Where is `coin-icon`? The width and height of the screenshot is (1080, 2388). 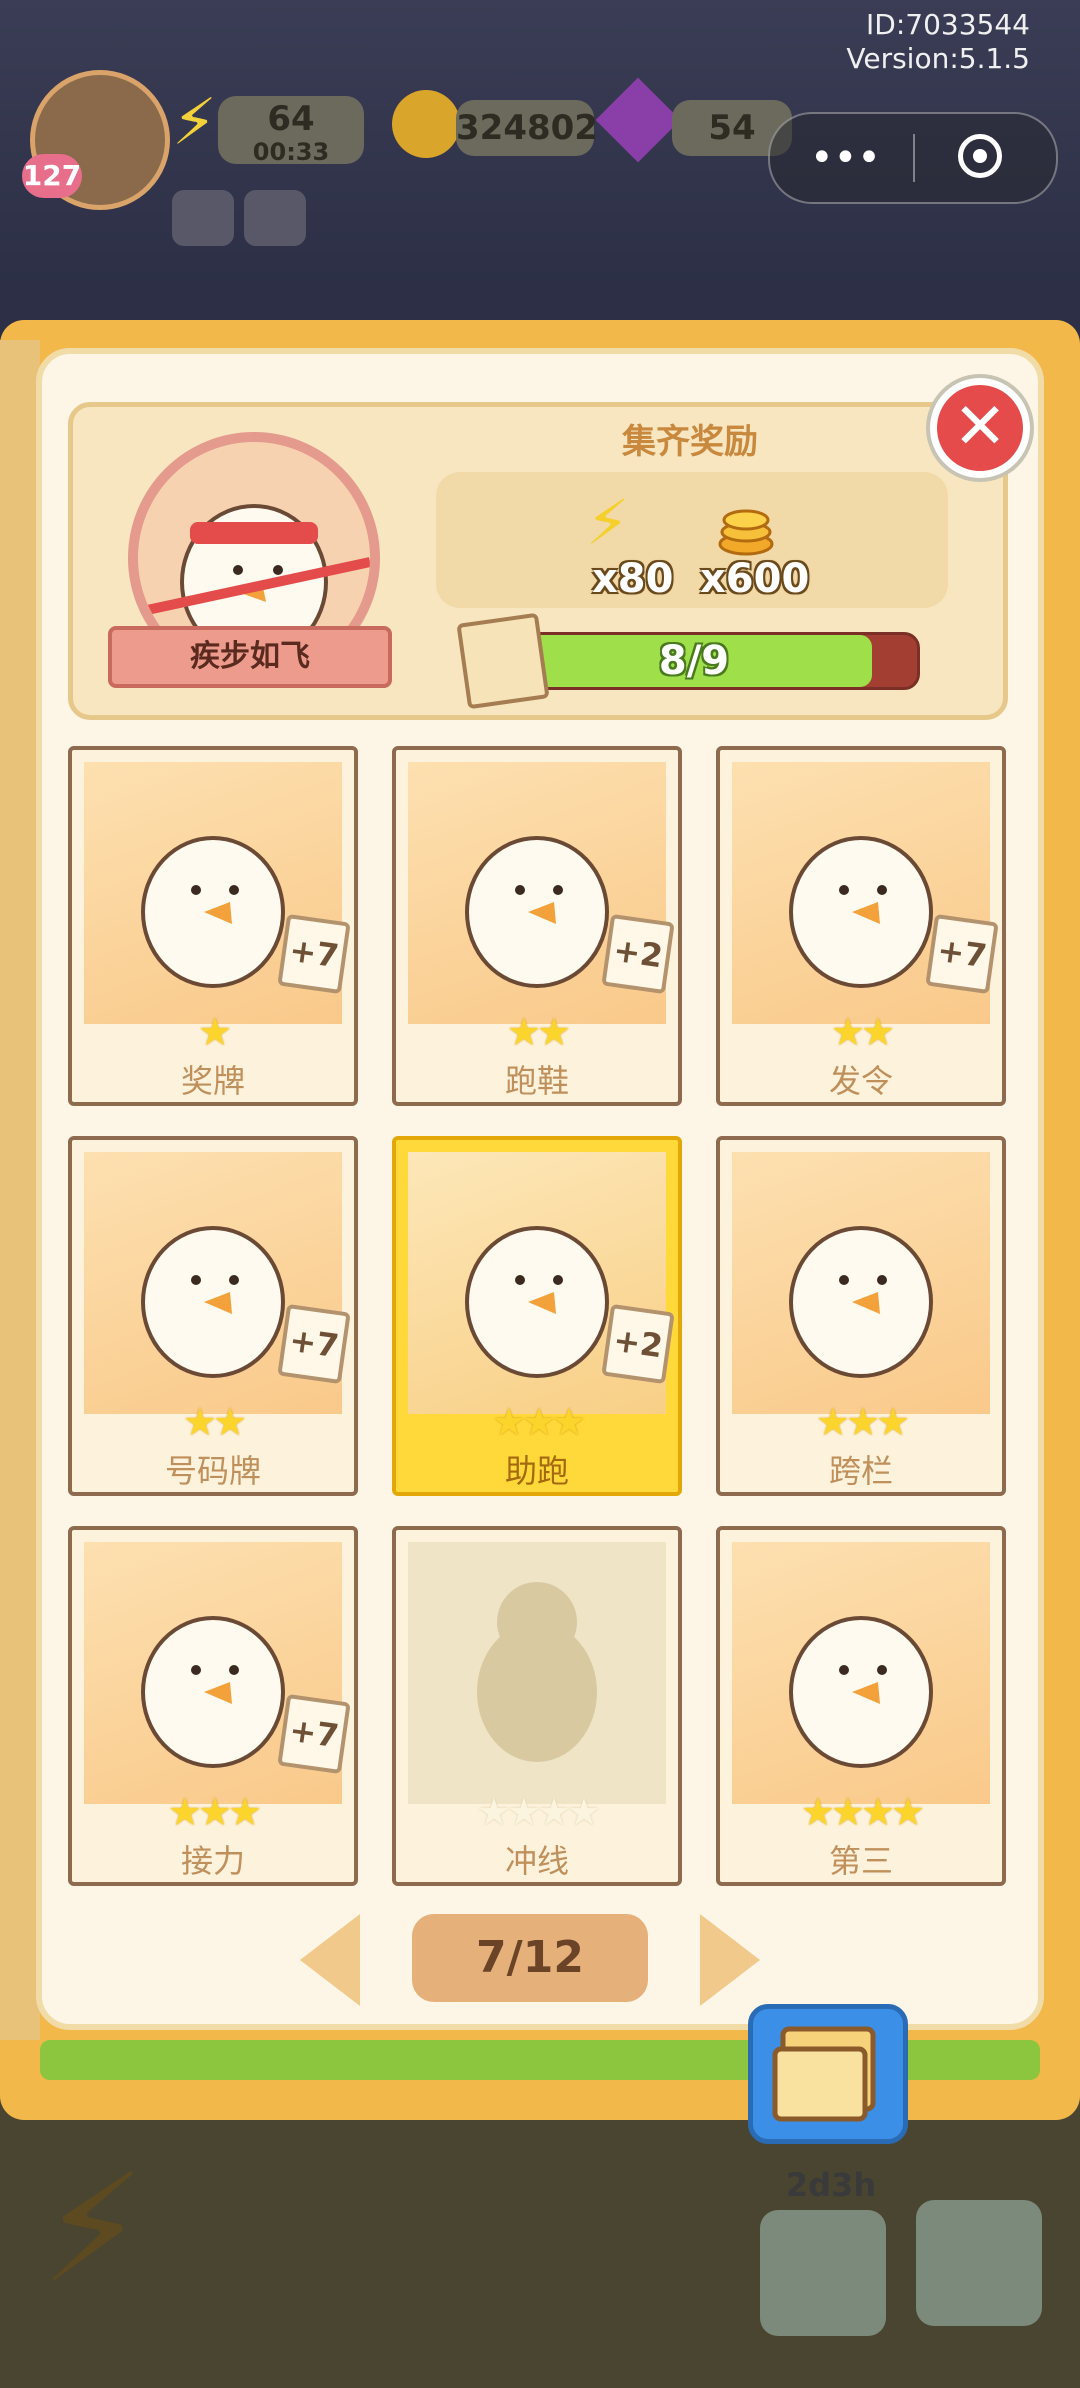
coin-icon is located at coordinates (426, 124).